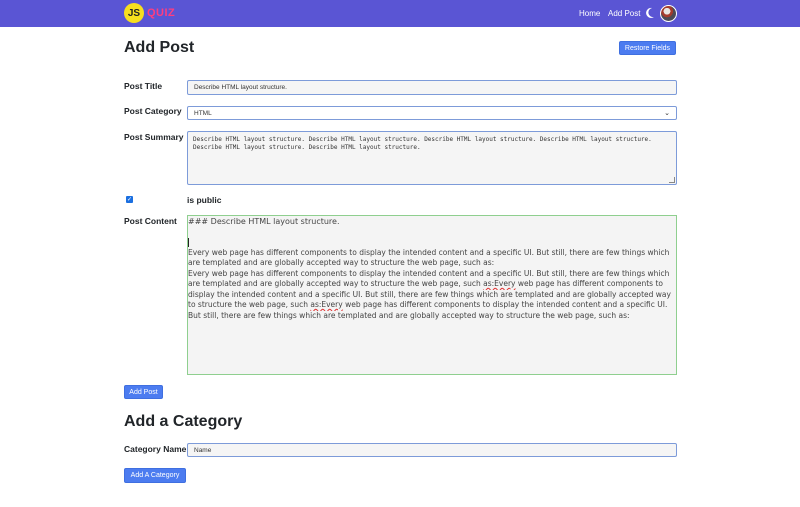 Image resolution: width=800 pixels, height=507 pixels. Describe the element at coordinates (264, 221) in the screenshot. I see `editor-line: ### Describe HTML layout structure.` at that location.